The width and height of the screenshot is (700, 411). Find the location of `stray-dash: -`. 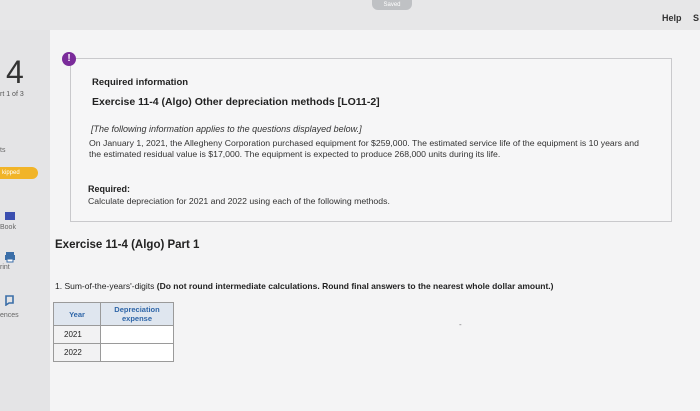

stray-dash: - is located at coordinates (460, 324).